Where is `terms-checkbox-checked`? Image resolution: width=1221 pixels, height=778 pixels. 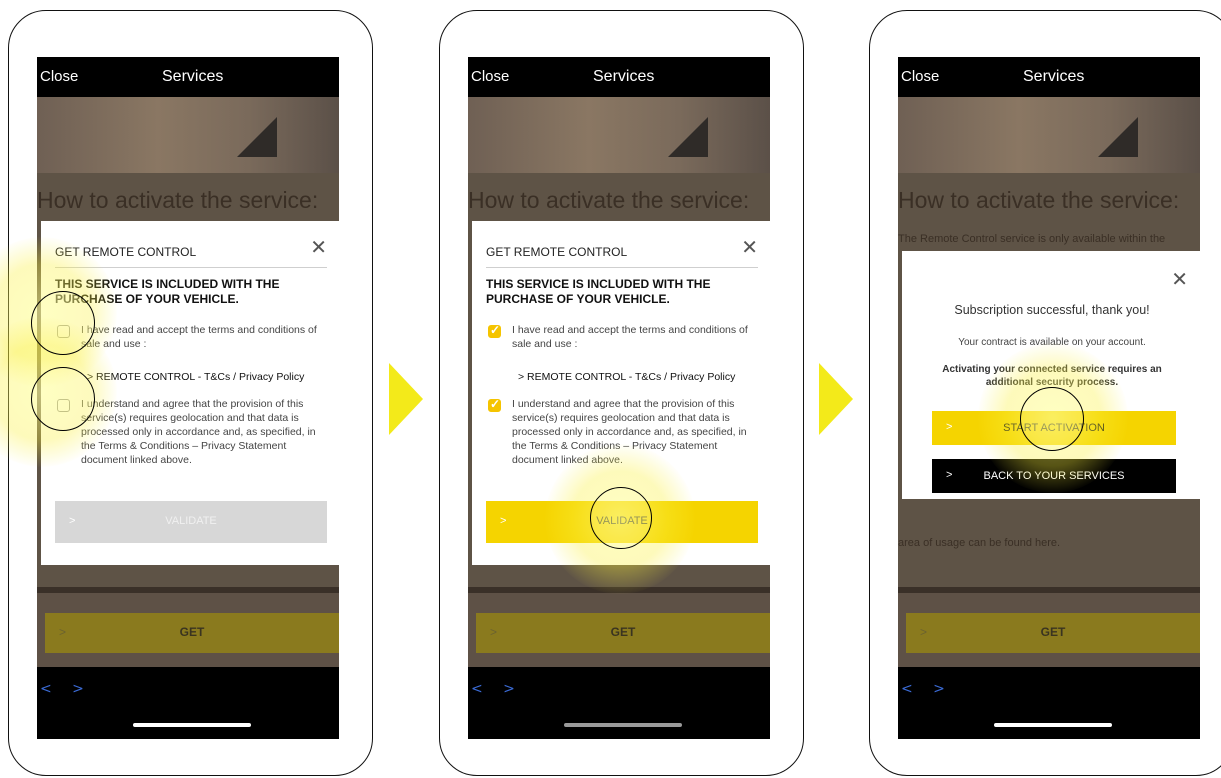 terms-checkbox-checked is located at coordinates (494, 330).